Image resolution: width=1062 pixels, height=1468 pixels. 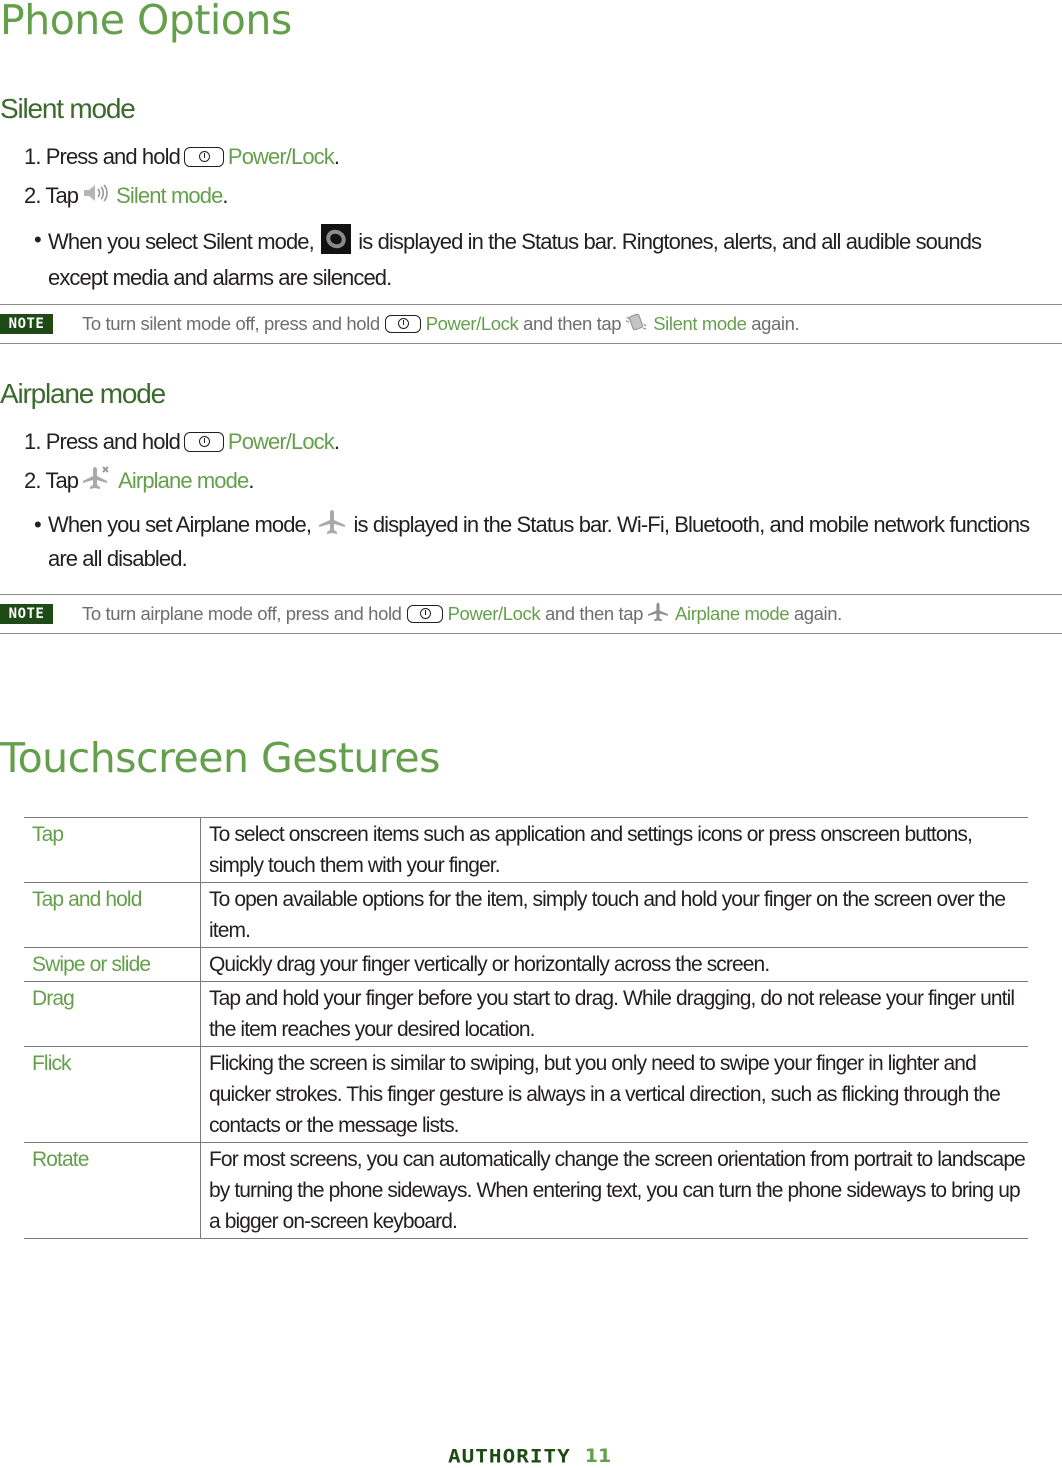 What do you see at coordinates (112, 915) in the screenshot?
I see `gesture-term: Tap and hold` at bounding box center [112, 915].